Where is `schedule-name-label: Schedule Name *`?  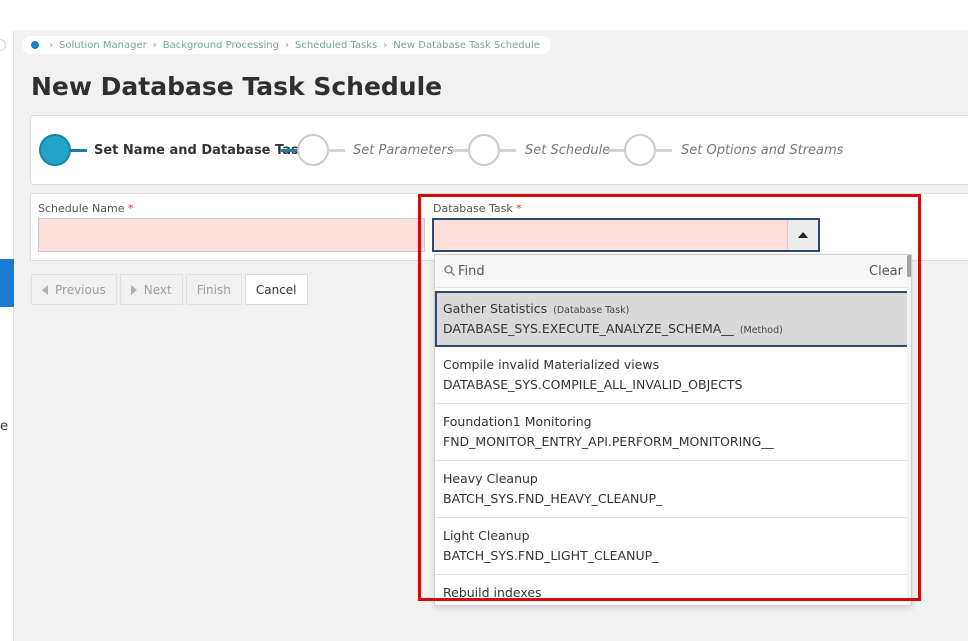
schedule-name-label: Schedule Name * is located at coordinates (86, 208).